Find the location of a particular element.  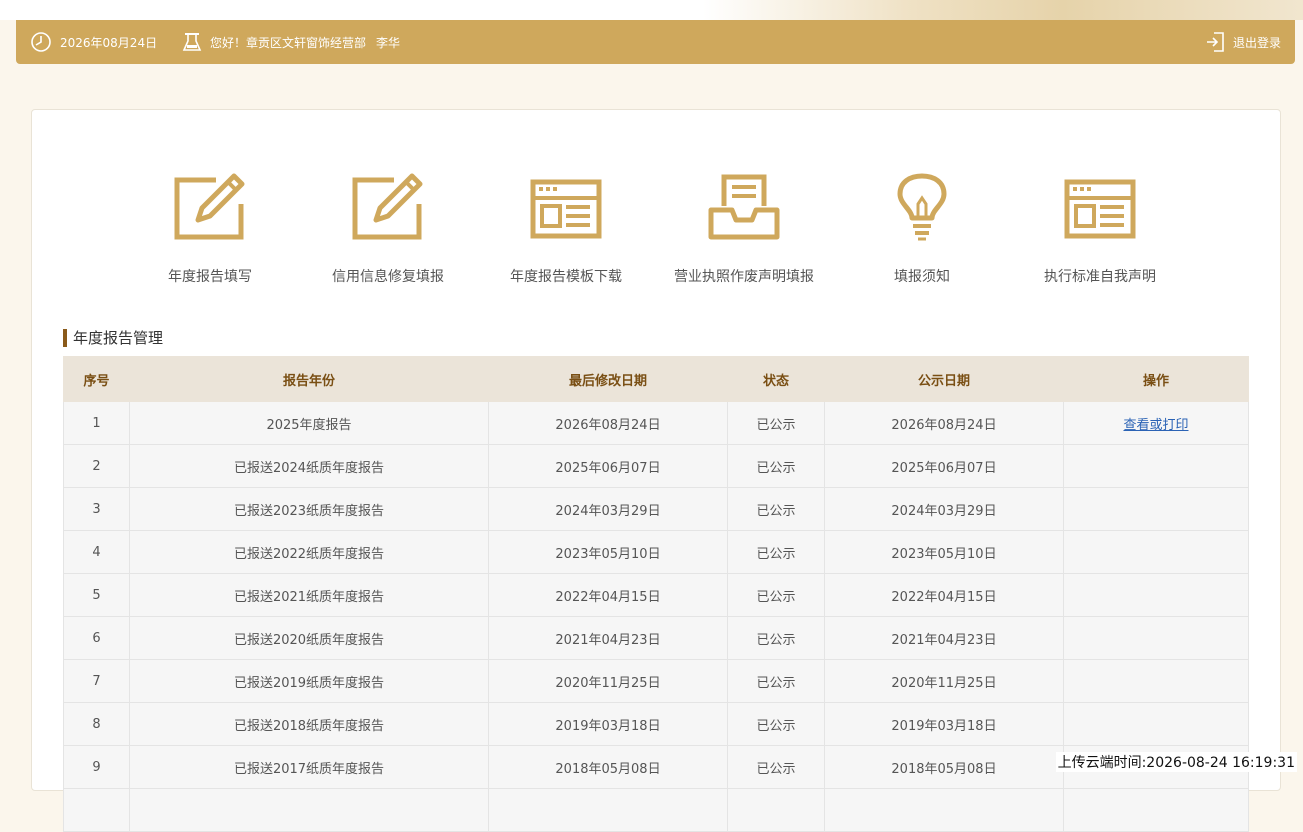

feature-standard-declaration: 执行标准自我声明 is located at coordinates (1100, 229).